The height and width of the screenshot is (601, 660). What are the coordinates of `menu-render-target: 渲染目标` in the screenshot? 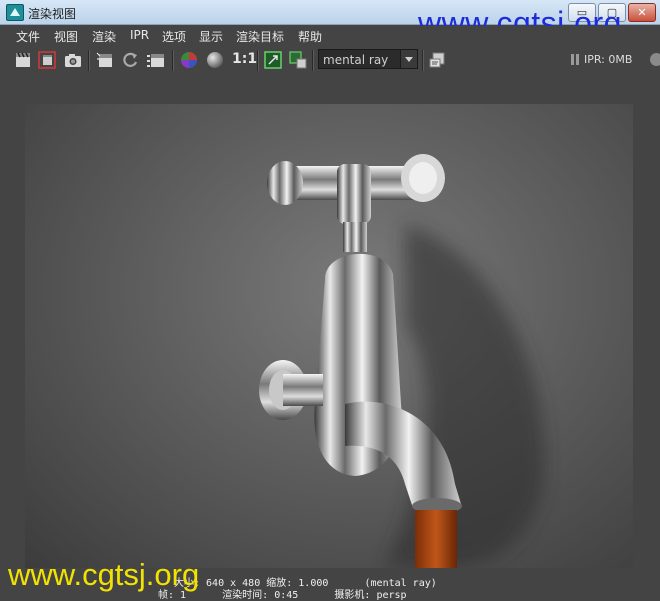 It's located at (260, 36).